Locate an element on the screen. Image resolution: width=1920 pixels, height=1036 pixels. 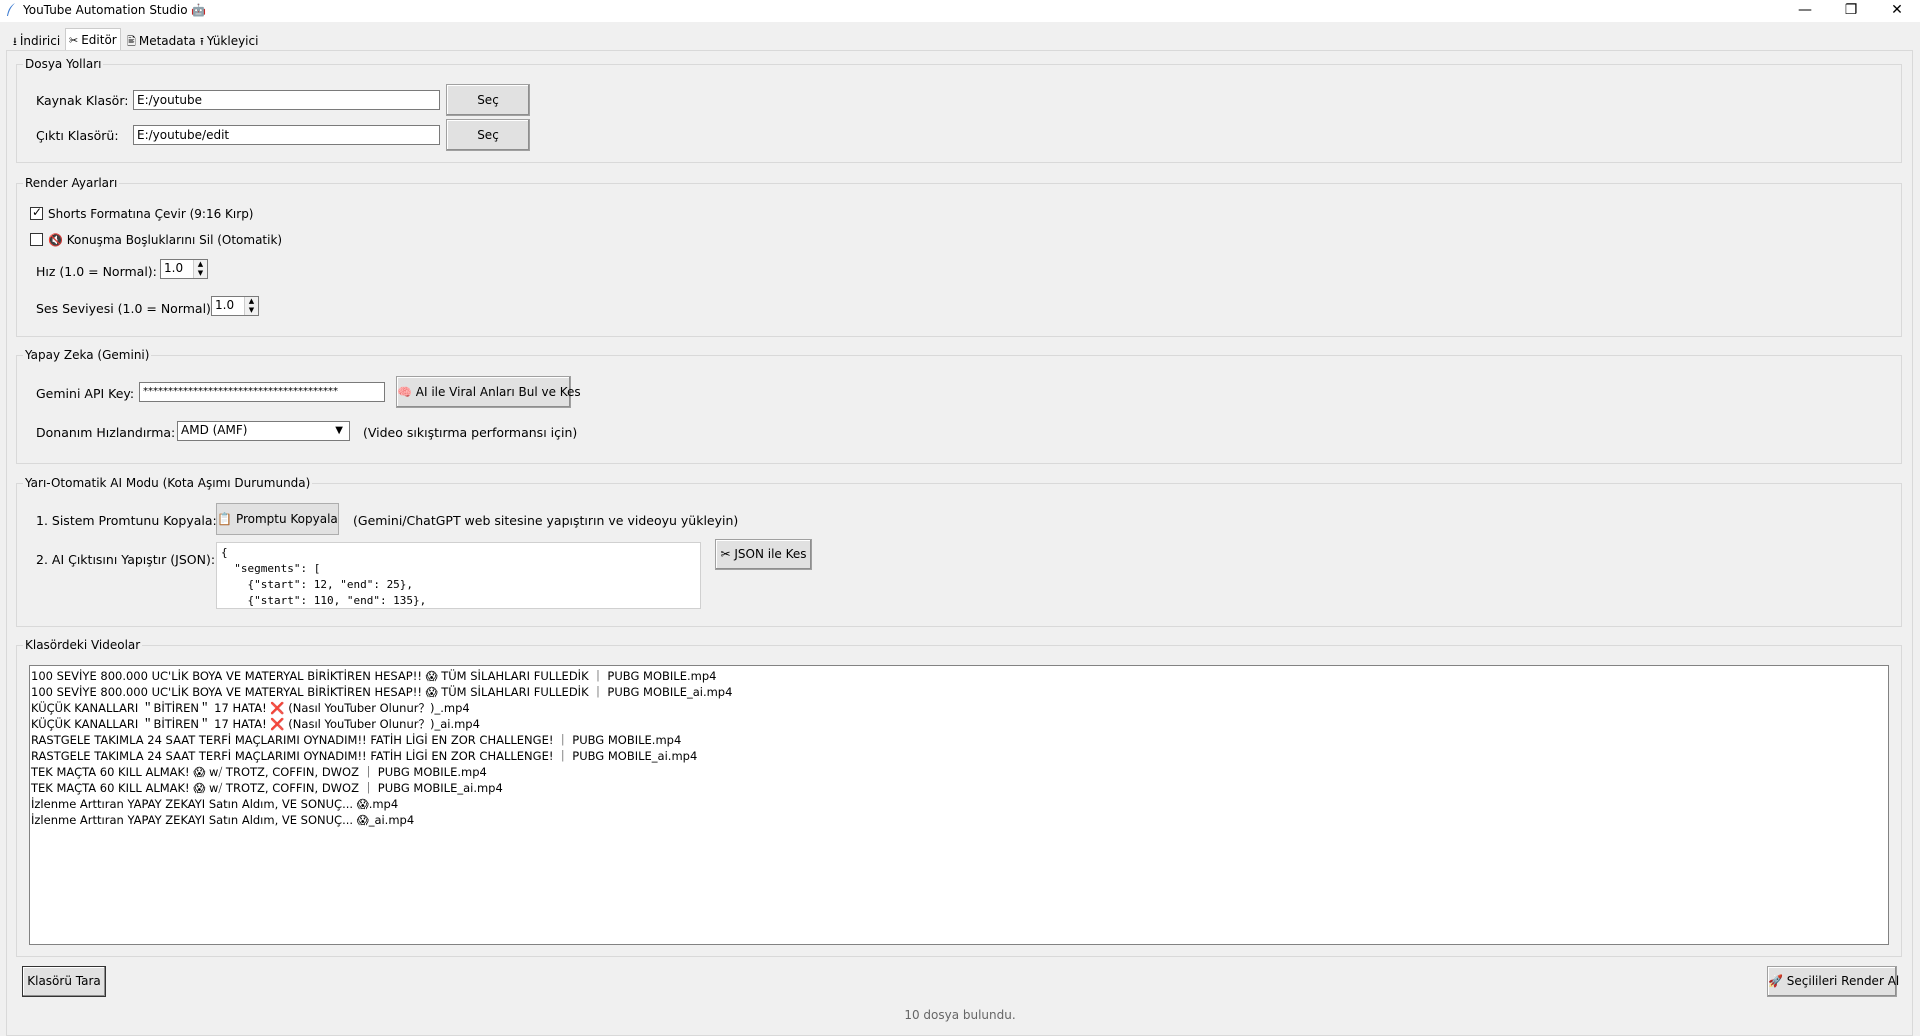
ai-group: Yapay Zeka (Gemini) is located at coordinates (959, 406).